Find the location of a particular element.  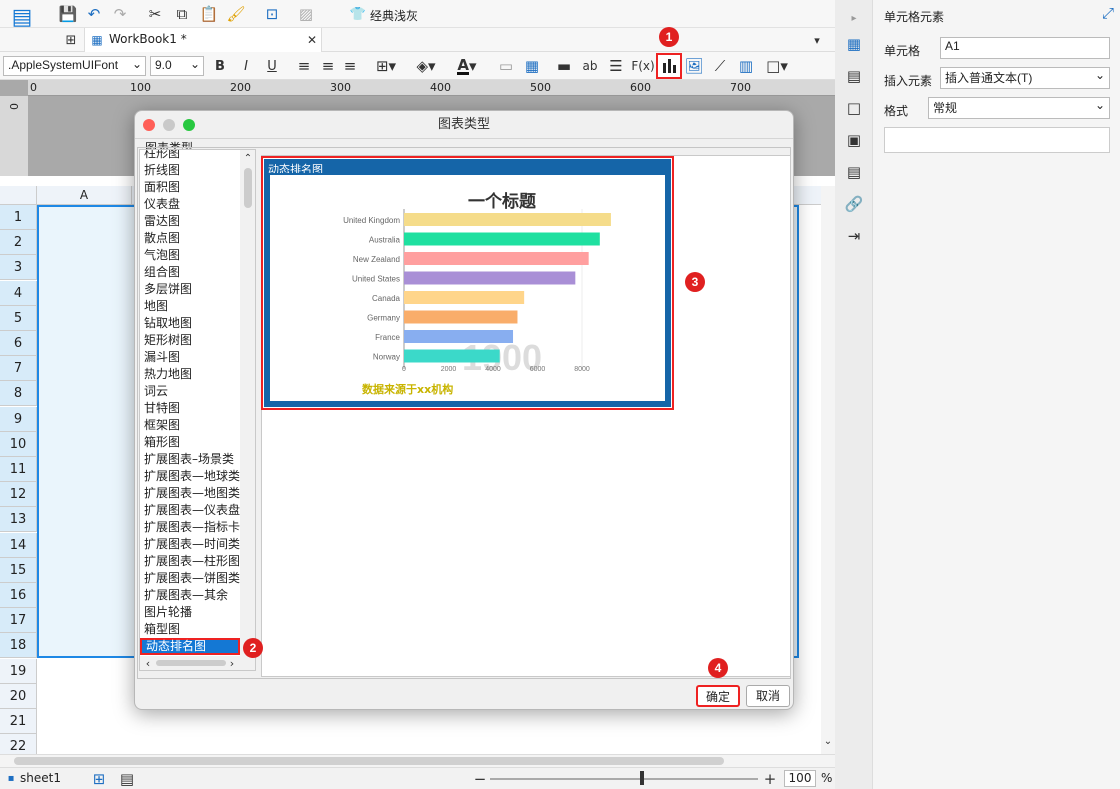

chart-type-item: 扩展图表—地球类 is located at coordinates (190, 476).